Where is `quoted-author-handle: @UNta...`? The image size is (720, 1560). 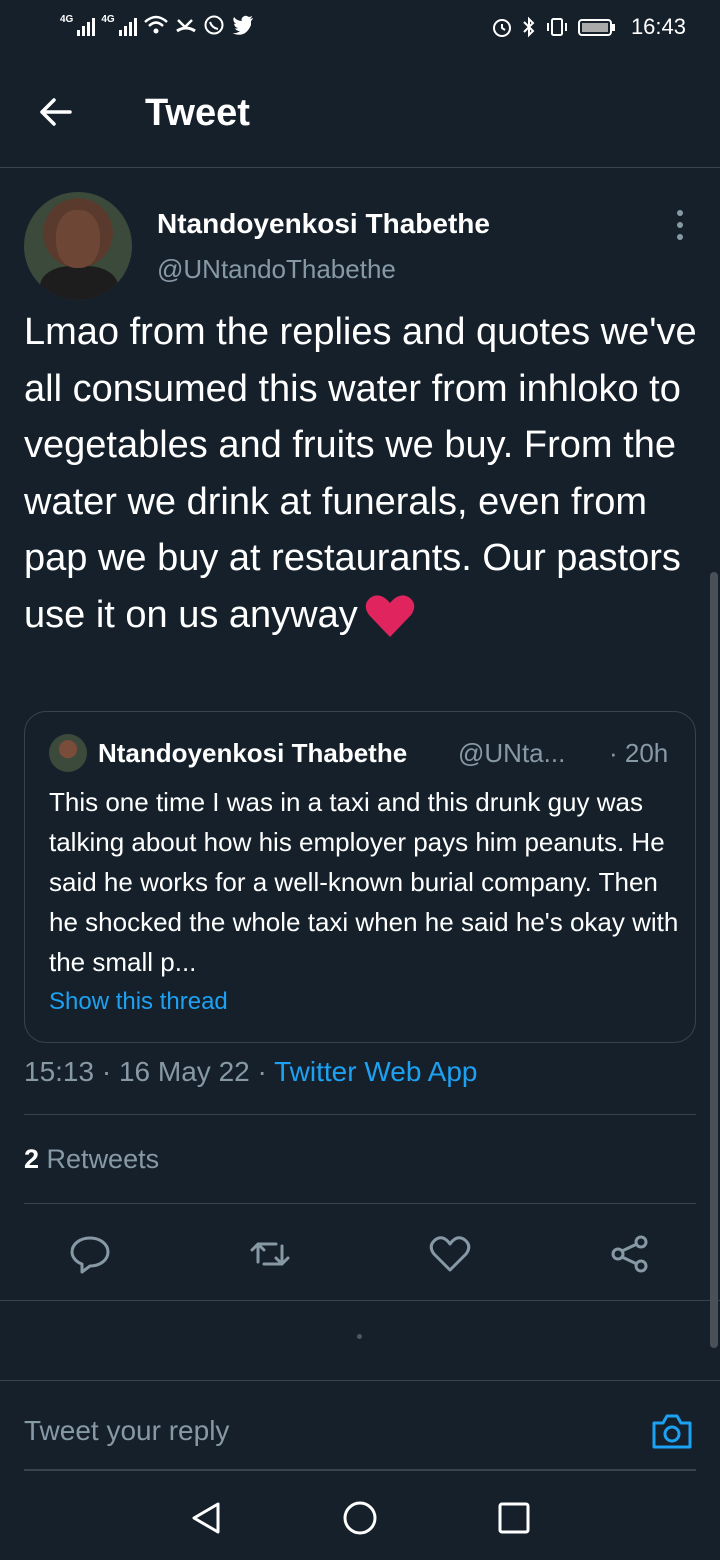 quoted-author-handle: @UNta... is located at coordinates (512, 753).